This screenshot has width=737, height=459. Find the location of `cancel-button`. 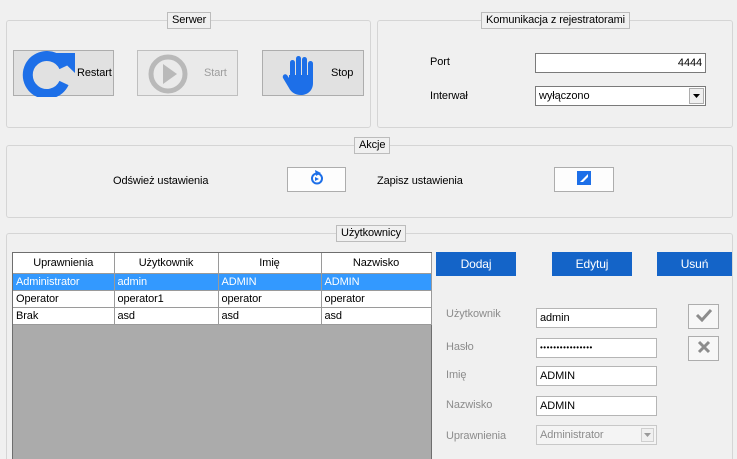

cancel-button is located at coordinates (703, 348).